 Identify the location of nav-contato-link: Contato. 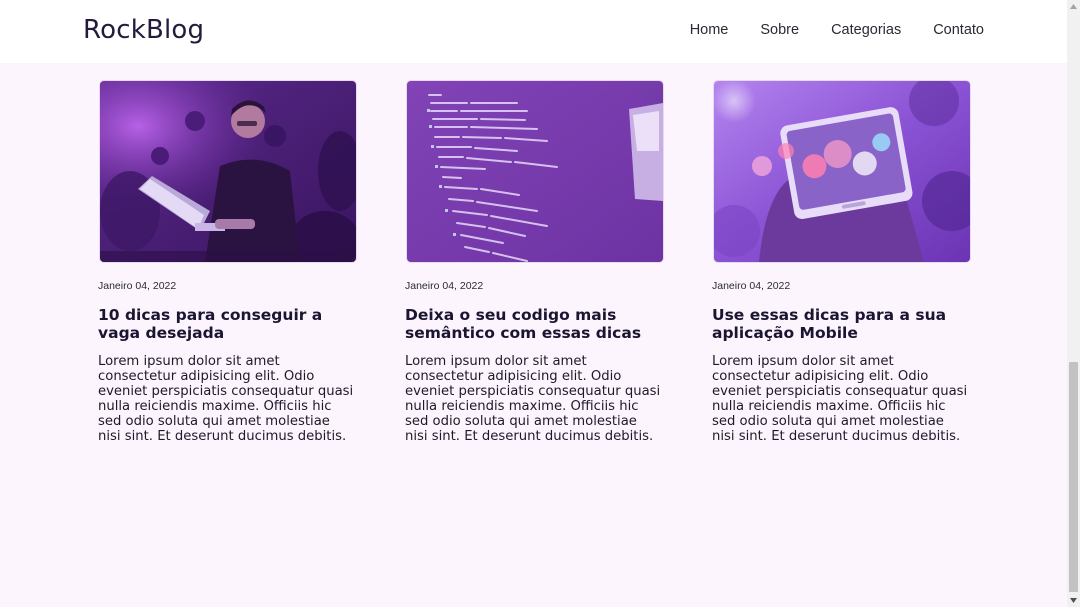
(958, 30).